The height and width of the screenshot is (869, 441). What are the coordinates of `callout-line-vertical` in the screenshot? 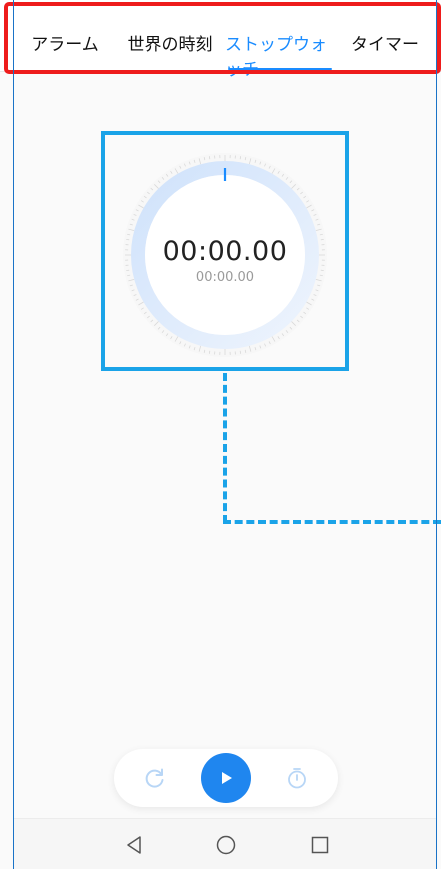 It's located at (225, 448).